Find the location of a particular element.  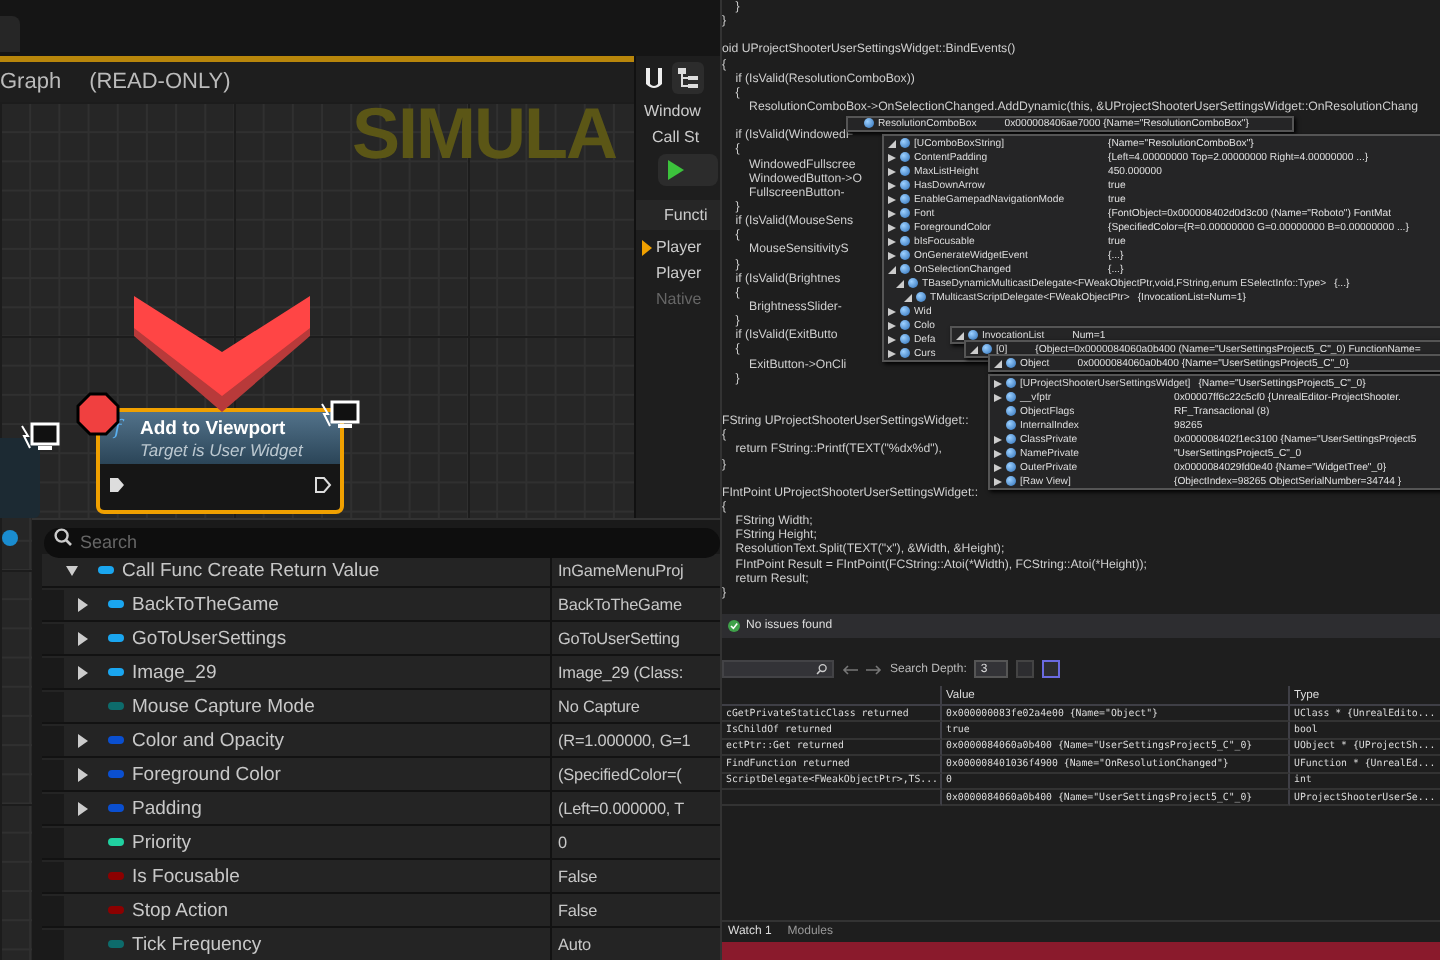

property-value: (SpecifiedColor=( is located at coordinates (620, 774).